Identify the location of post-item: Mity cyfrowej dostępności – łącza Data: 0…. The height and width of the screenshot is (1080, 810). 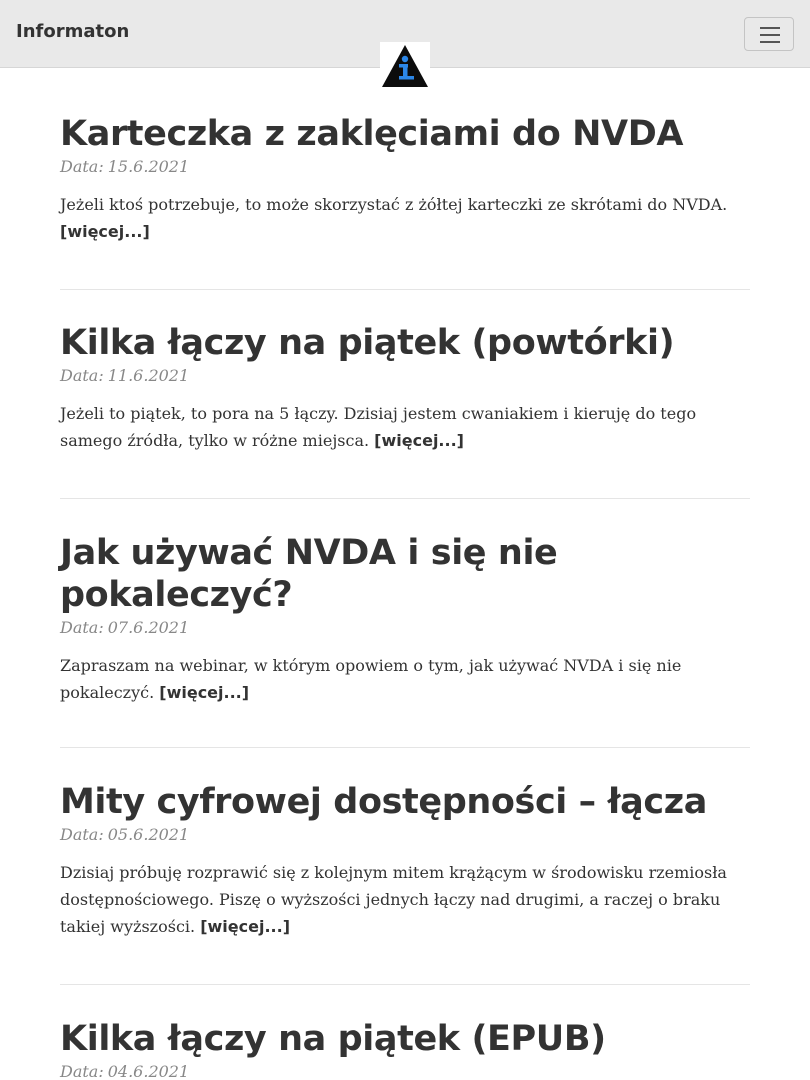
(405, 860).